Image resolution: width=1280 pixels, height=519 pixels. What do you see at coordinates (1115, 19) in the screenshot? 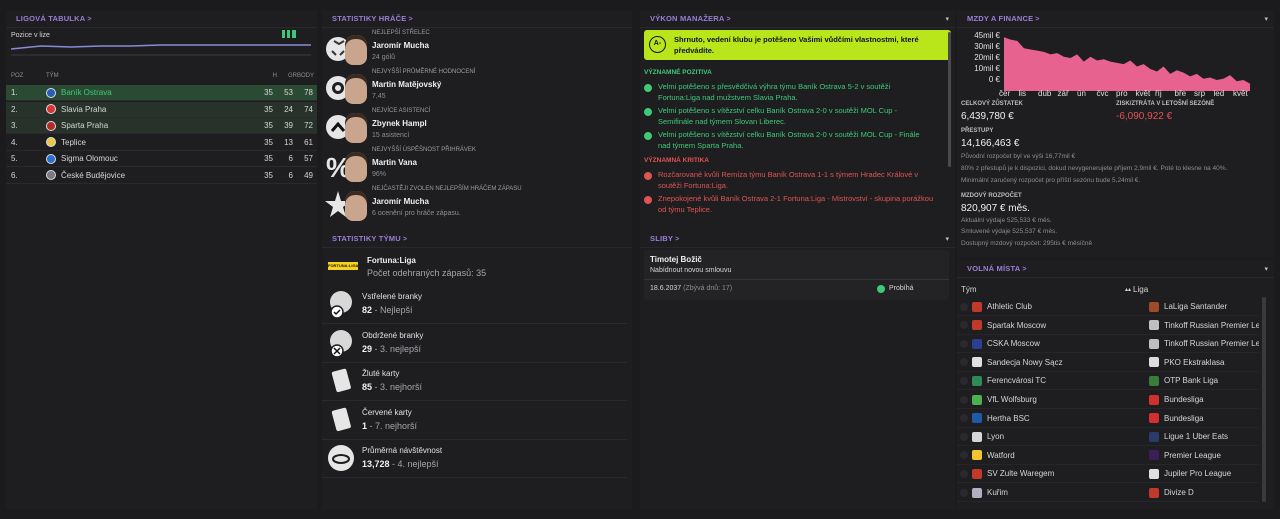
I see `finance-header: MZDY A FINANCE > ▾` at bounding box center [1115, 19].